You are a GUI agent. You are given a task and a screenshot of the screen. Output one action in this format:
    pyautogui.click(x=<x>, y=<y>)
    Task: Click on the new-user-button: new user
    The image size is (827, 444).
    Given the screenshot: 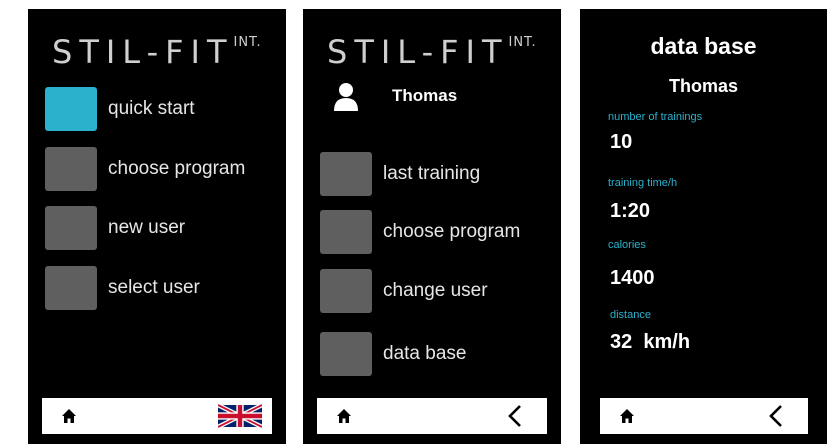 What is the action you would take?
    pyautogui.click(x=162, y=228)
    